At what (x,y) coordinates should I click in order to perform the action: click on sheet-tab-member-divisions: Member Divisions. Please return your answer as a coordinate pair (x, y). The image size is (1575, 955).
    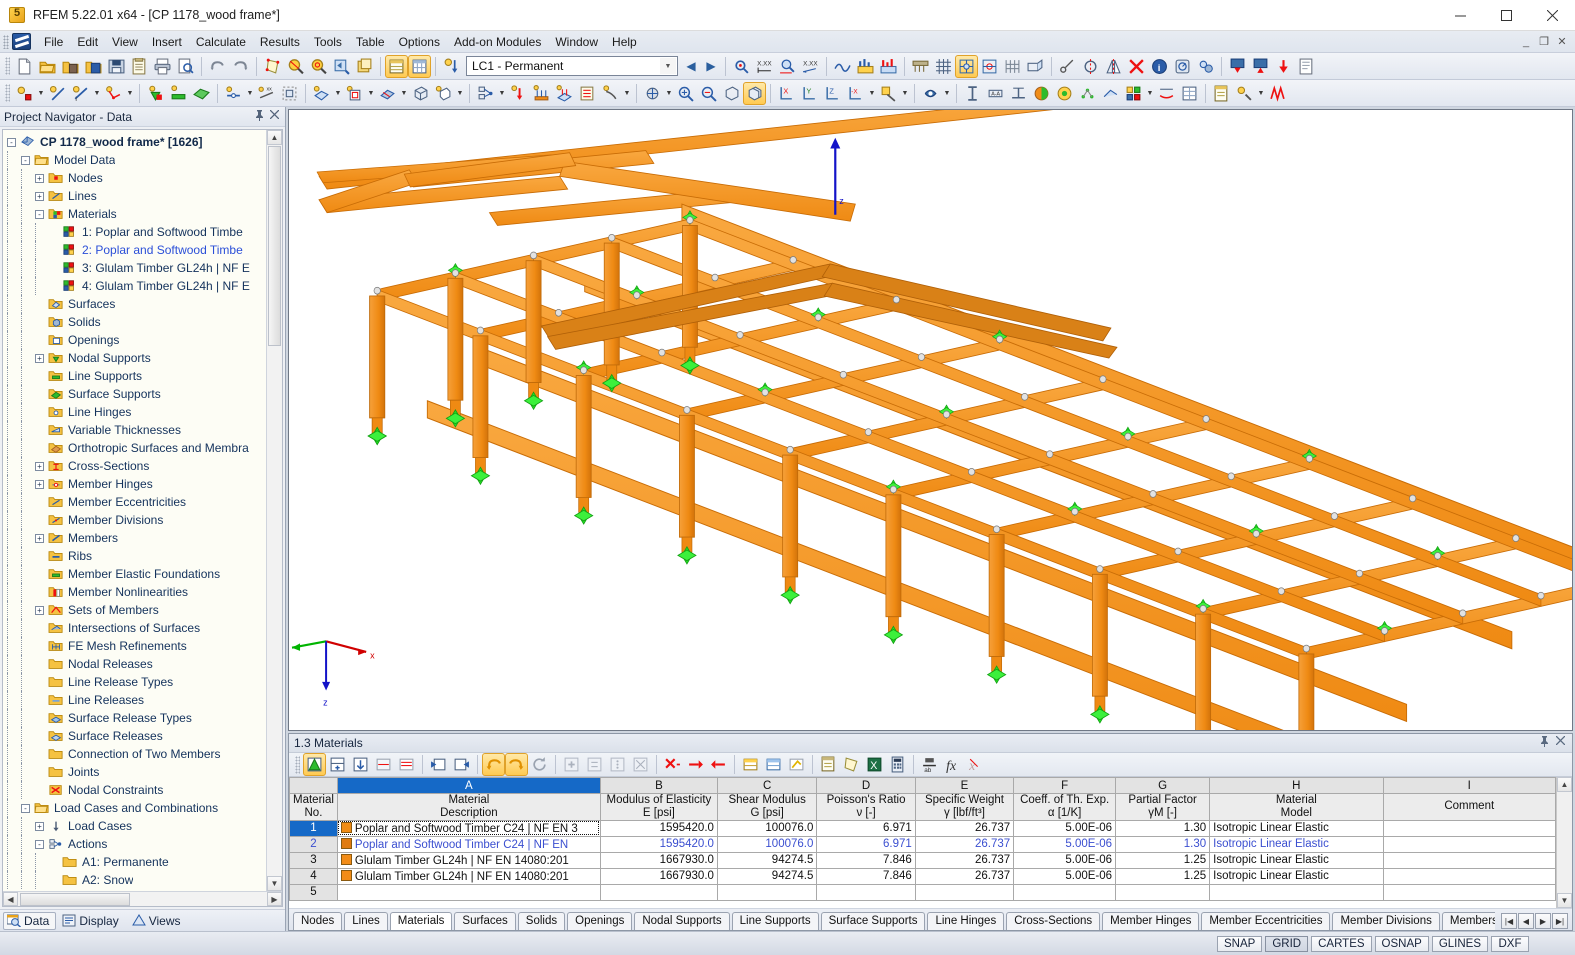
    Looking at the image, I should click on (1386, 921).